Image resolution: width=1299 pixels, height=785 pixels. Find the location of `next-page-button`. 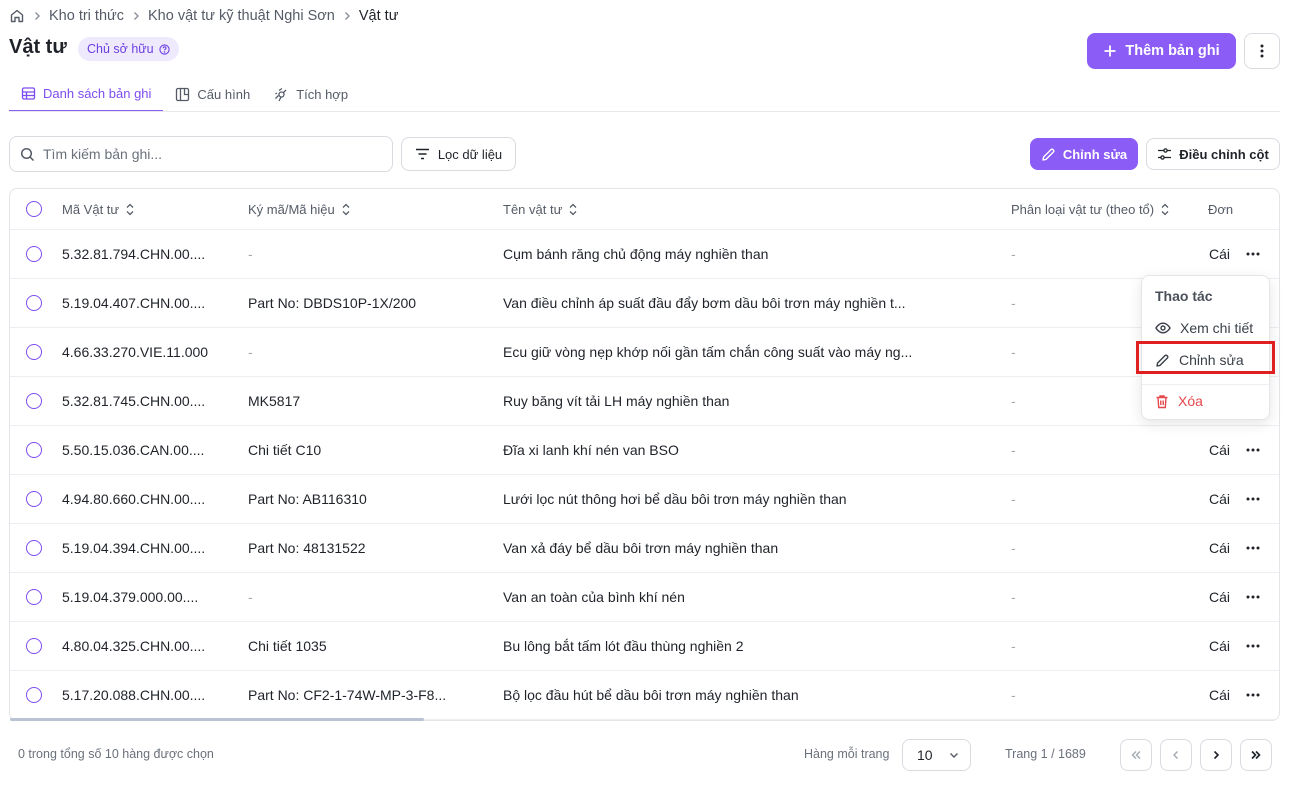

next-page-button is located at coordinates (1216, 755).